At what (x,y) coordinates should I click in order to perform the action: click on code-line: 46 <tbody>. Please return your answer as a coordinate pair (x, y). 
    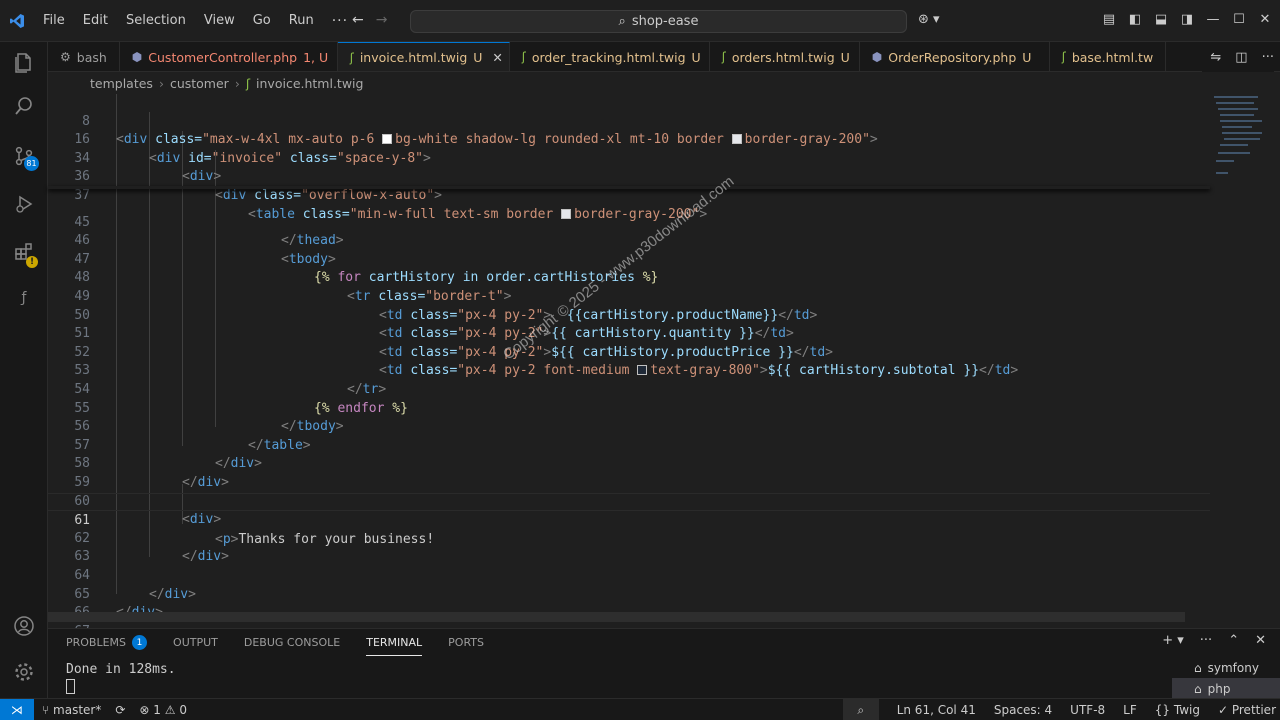
    Looking at the image, I should click on (629, 240).